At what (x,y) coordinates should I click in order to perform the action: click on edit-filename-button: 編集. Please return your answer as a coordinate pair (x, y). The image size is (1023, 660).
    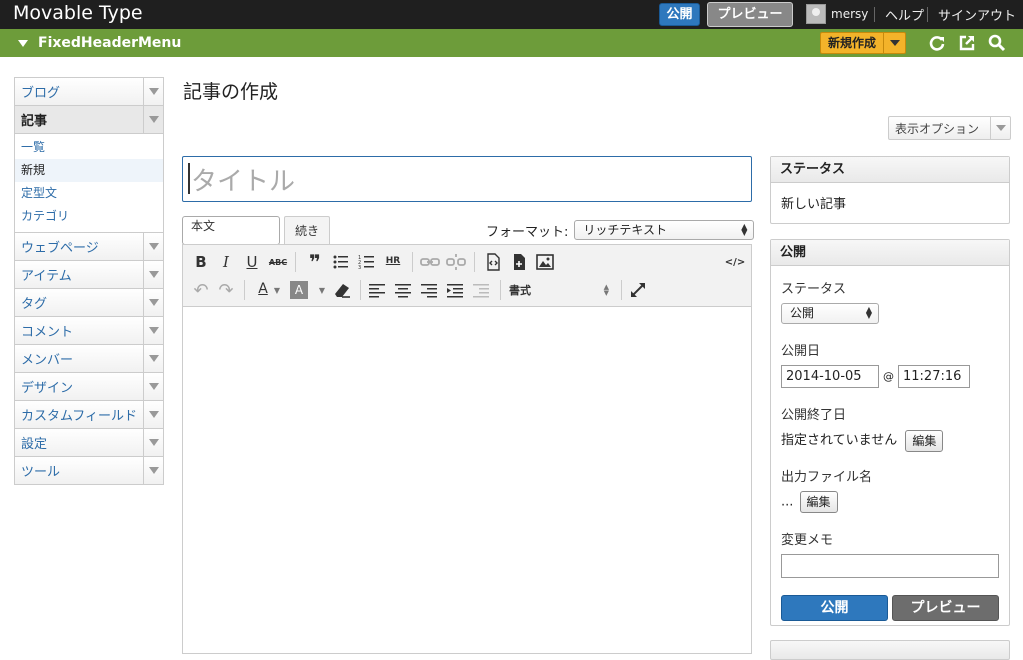
    Looking at the image, I should click on (818, 501).